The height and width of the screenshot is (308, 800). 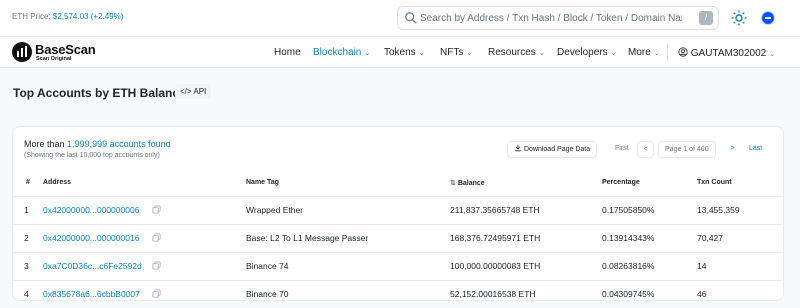 I want to click on row-rank: 4, so click(x=26, y=294).